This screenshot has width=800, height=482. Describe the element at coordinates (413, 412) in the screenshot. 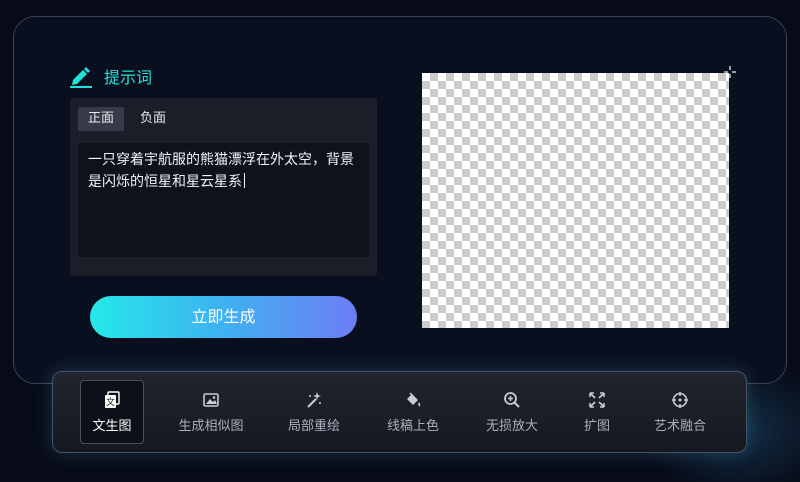

I see `tool-lineart-color: 线稿上色` at that location.